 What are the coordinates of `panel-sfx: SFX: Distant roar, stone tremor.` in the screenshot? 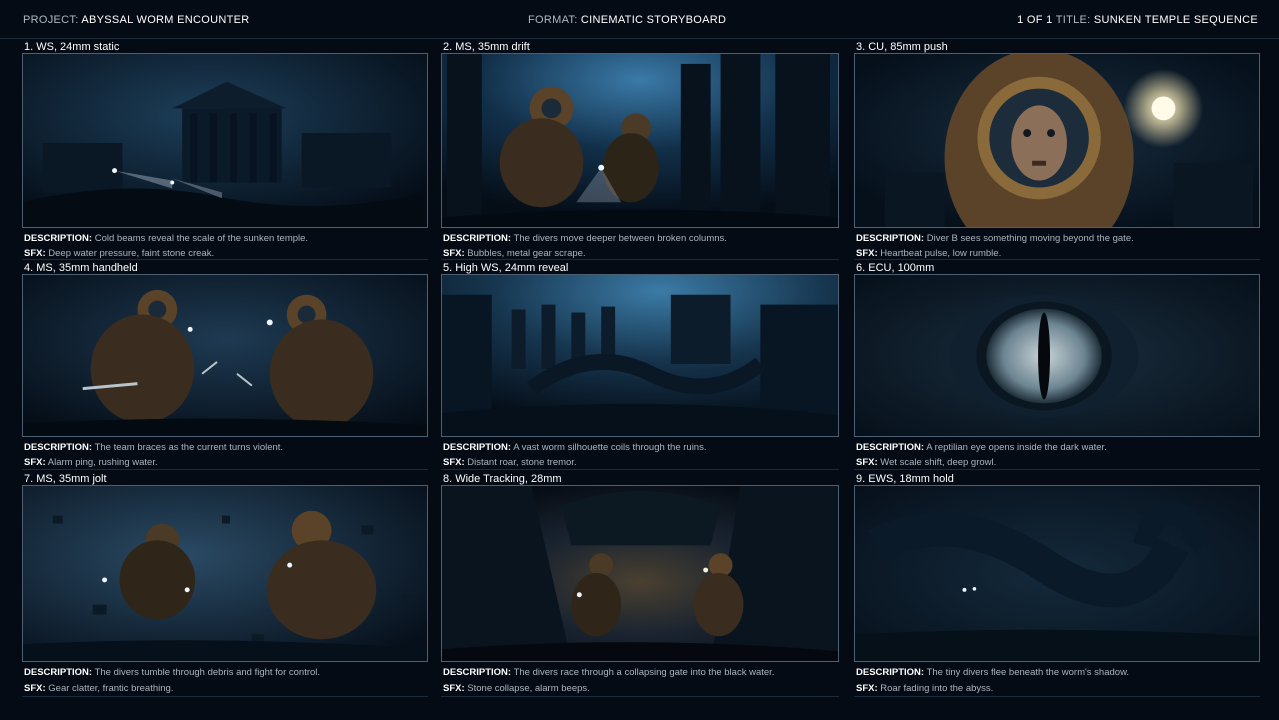 It's located at (510, 462).